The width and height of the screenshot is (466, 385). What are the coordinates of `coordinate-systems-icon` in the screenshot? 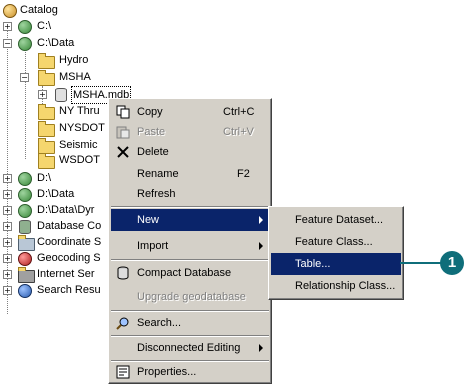 It's located at (26, 243).